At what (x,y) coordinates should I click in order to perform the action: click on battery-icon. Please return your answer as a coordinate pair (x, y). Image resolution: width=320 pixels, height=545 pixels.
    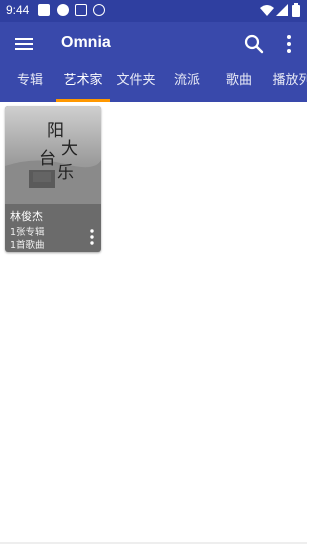
    Looking at the image, I should click on (296, 10).